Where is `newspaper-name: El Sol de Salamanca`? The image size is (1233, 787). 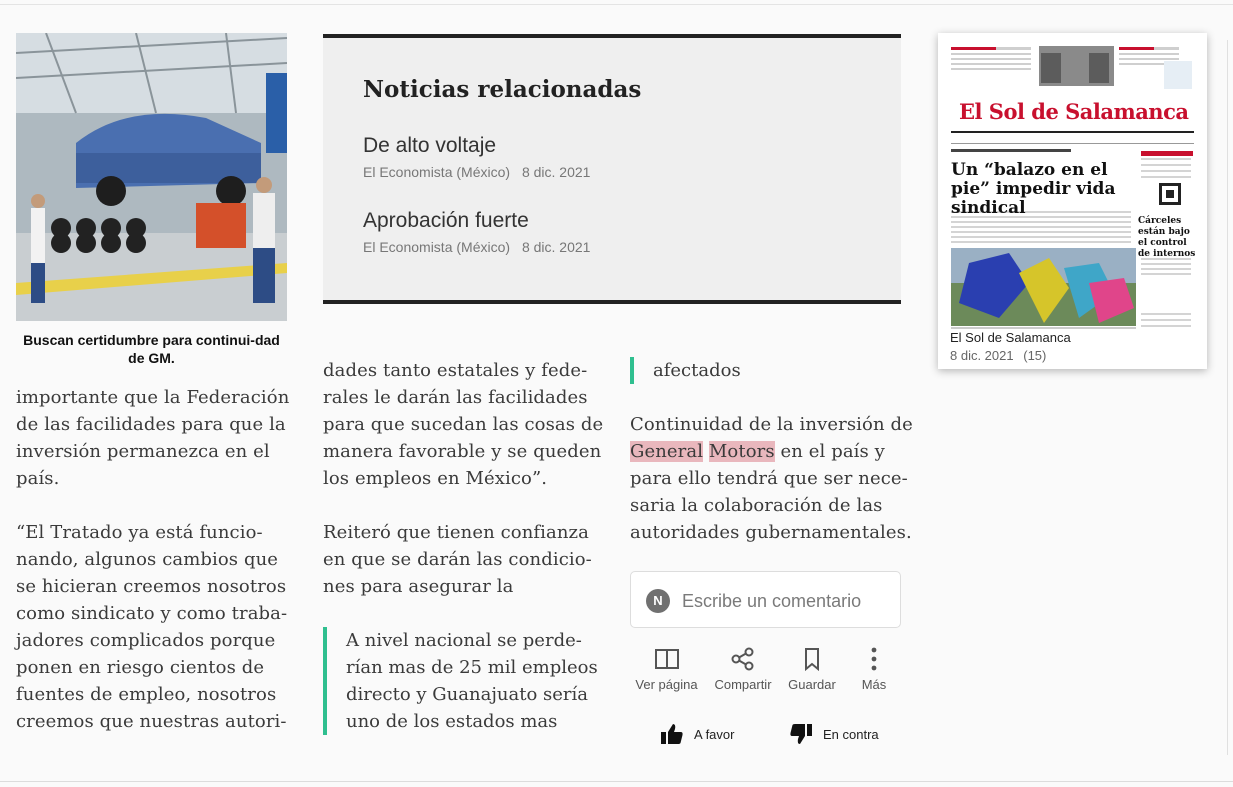
newspaper-name: El Sol de Salamanca is located at coordinates (1010, 337).